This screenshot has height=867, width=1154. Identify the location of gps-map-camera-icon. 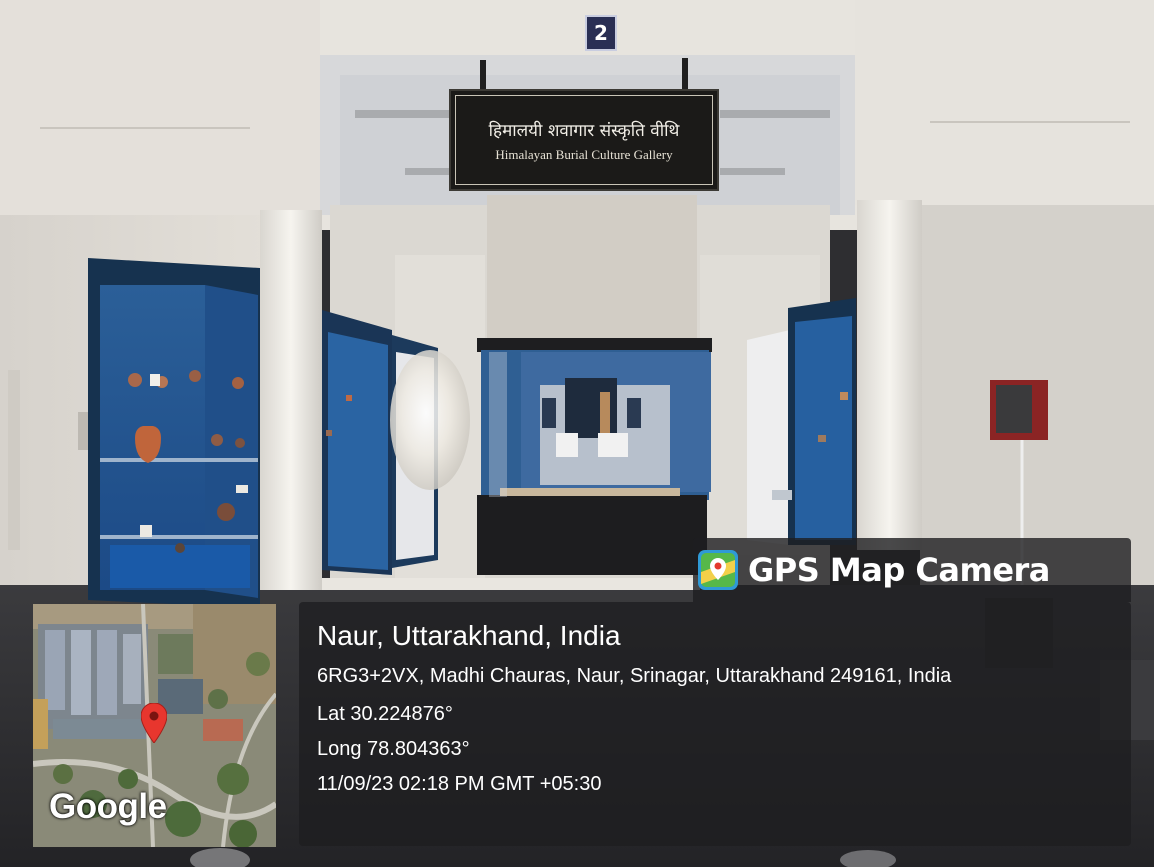
(718, 570).